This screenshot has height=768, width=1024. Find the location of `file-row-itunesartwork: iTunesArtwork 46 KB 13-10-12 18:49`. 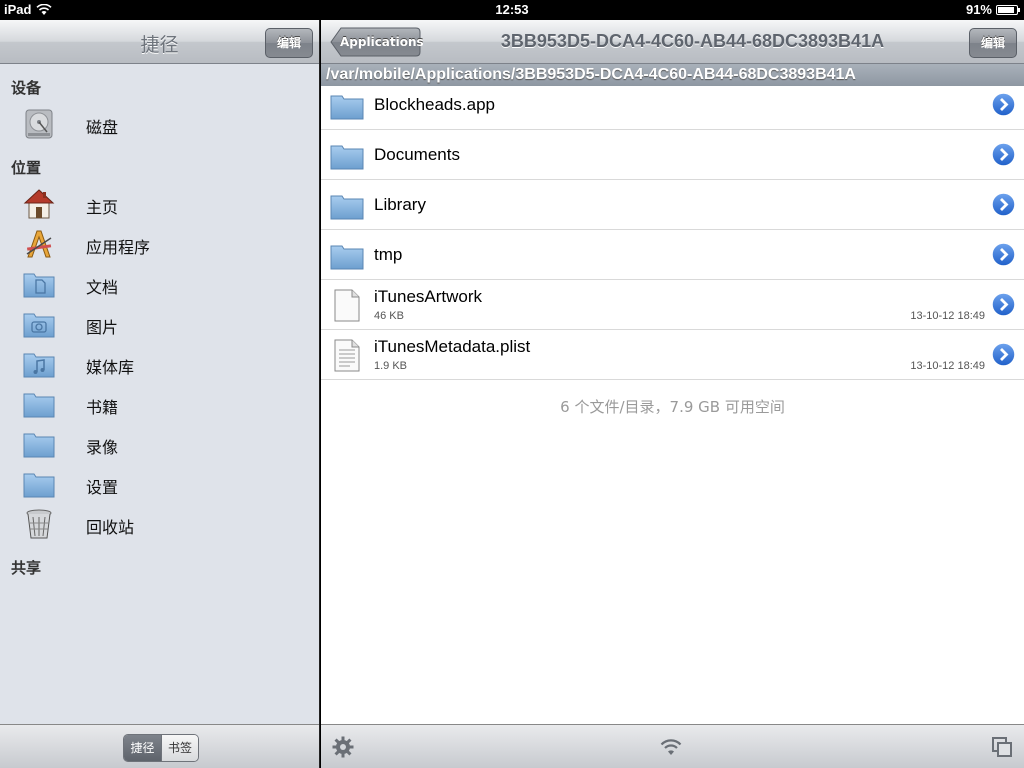

file-row-itunesartwork: iTunesArtwork 46 KB 13-10-12 18:49 is located at coordinates (672, 305).